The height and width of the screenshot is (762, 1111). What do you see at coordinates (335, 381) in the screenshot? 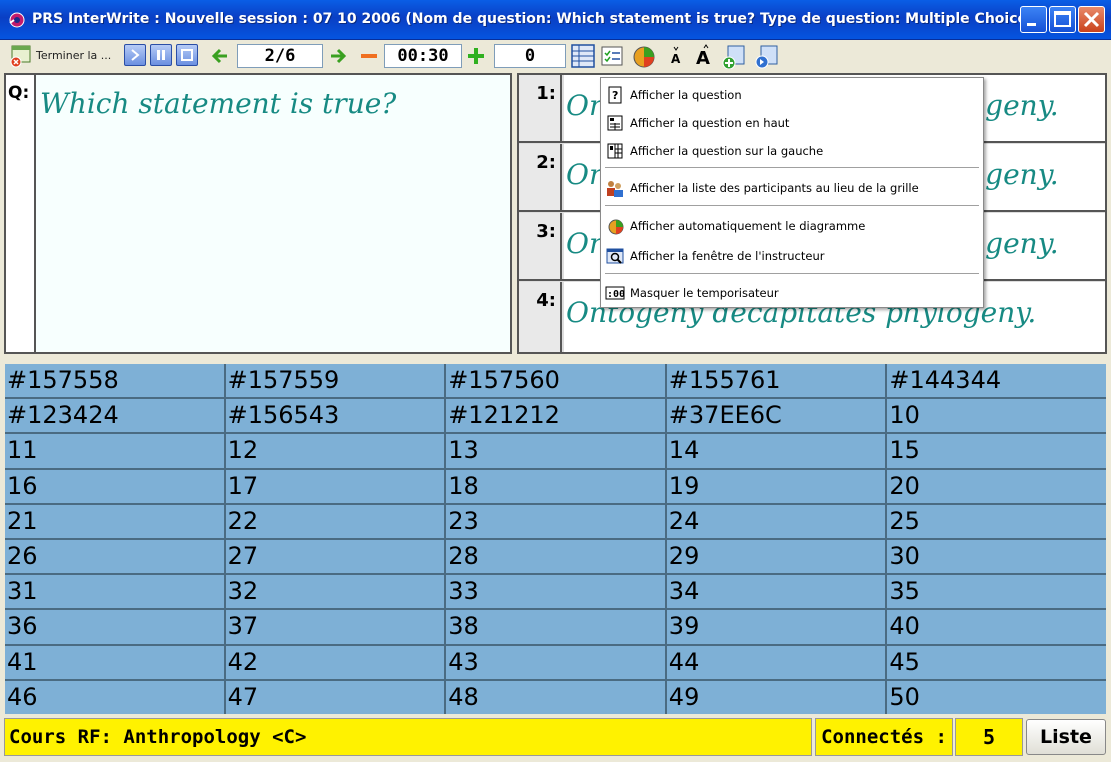
I see `participant-cell: #157559` at bounding box center [335, 381].